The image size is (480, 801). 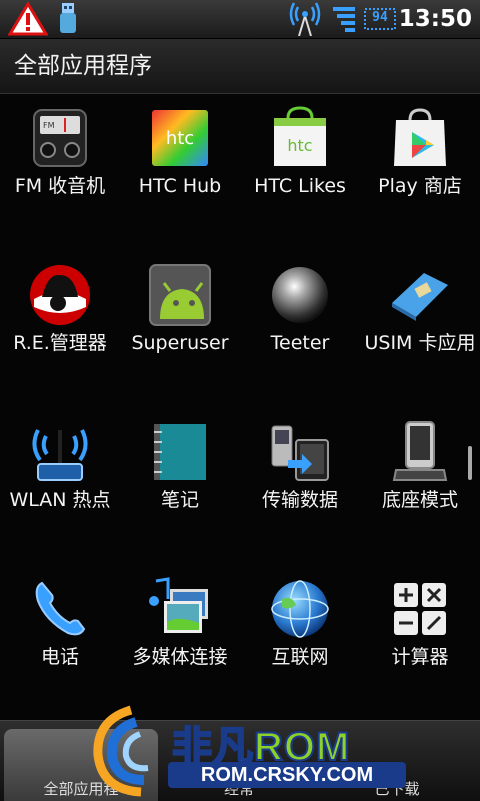 What do you see at coordinates (300, 609) in the screenshot?
I see `globe-icon` at bounding box center [300, 609].